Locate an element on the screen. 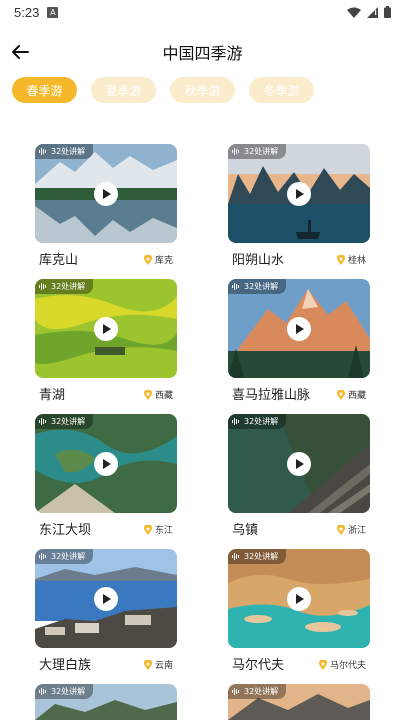  card-name: 喜马拉雅山脉 is located at coordinates (271, 395).